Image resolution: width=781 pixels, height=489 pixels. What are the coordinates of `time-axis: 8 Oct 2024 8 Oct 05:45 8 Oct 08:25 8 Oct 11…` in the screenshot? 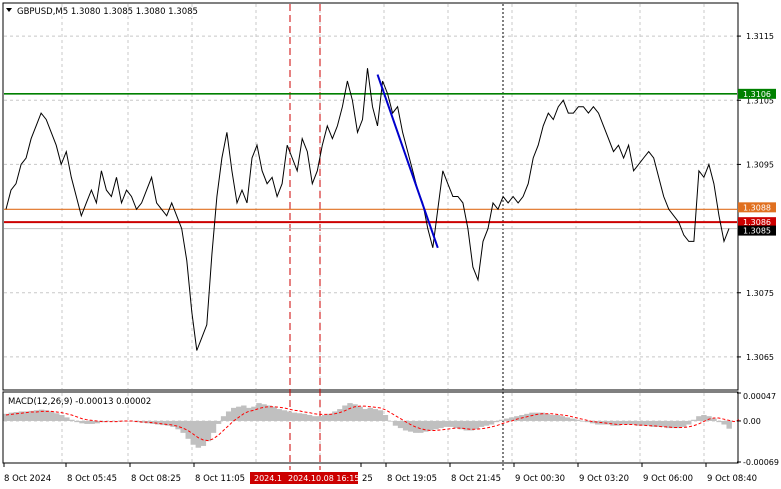 It's located at (380, 473).